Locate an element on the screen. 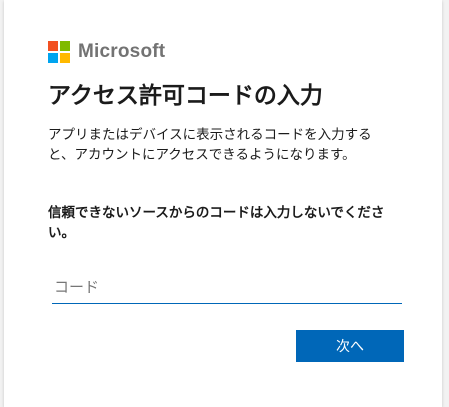 The height and width of the screenshot is (407, 449). next-button: 次へ is located at coordinates (350, 346).